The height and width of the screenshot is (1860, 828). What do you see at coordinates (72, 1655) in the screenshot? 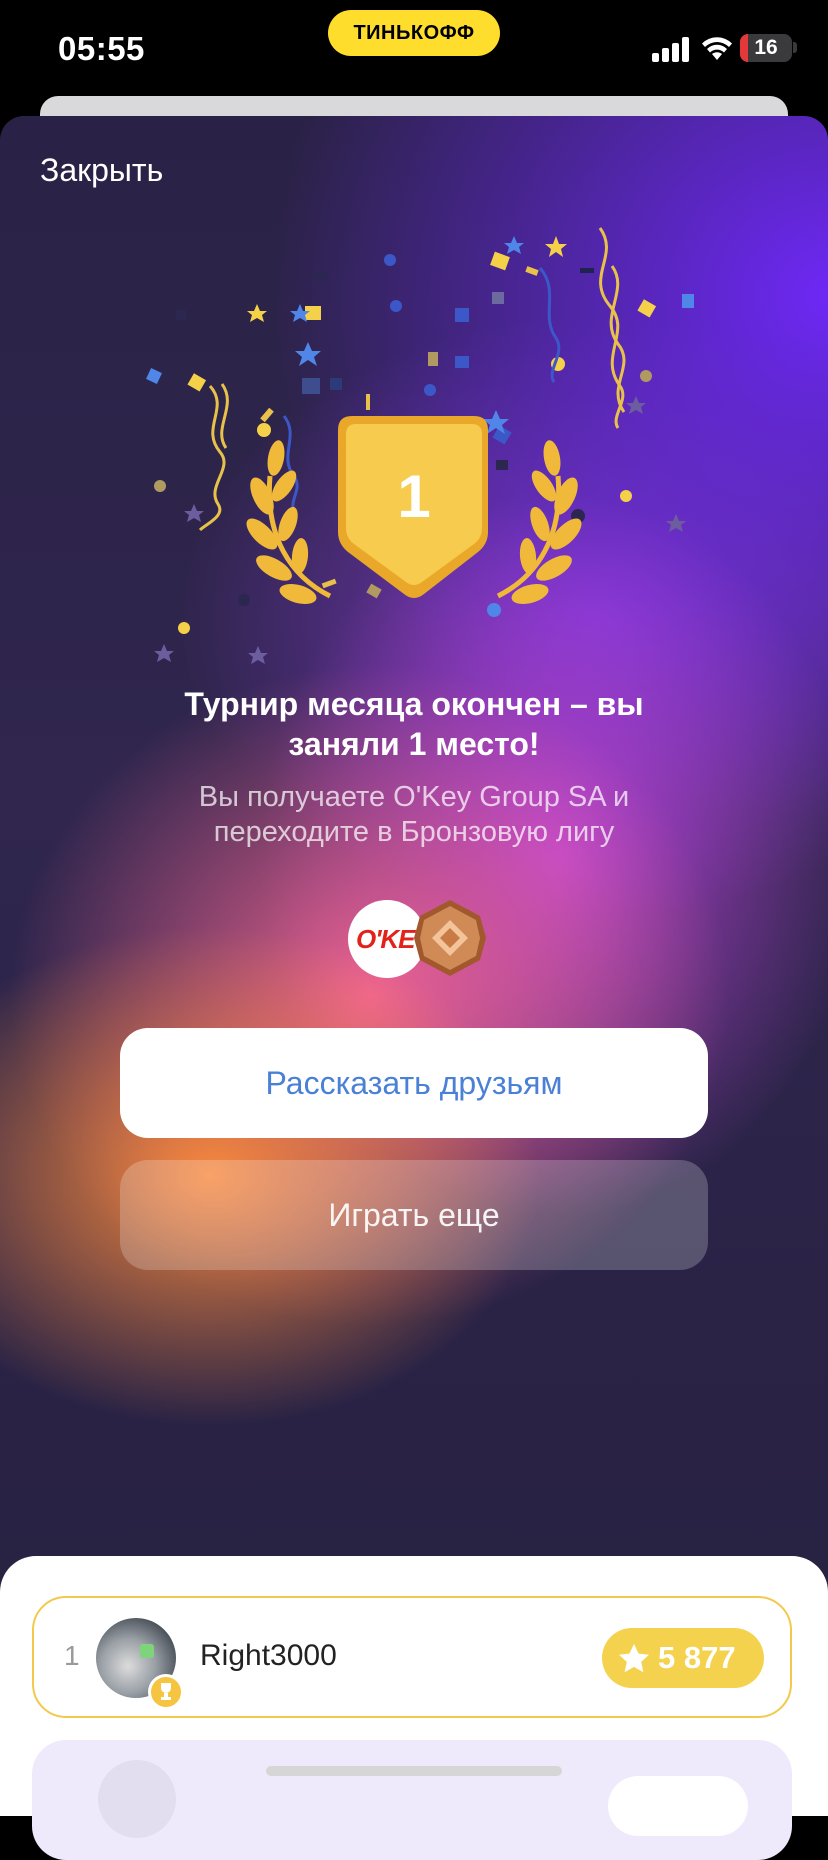
I see `row-rank: 1` at bounding box center [72, 1655].